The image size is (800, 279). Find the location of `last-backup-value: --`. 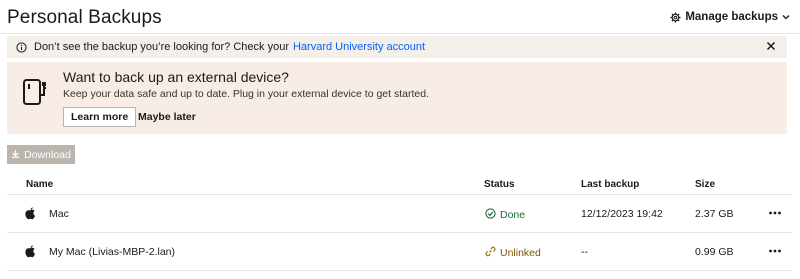

last-backup-value: -- is located at coordinates (584, 252).